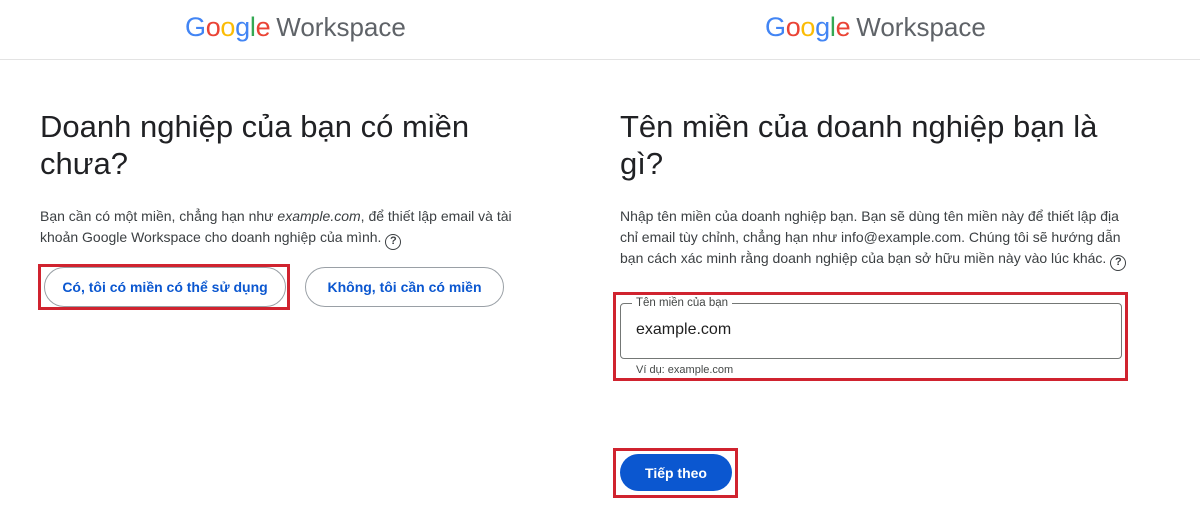  Describe the element at coordinates (859, 145) in the screenshot. I see `page-title: Tên miền của doanh nghiệp bạn là gì?` at that location.